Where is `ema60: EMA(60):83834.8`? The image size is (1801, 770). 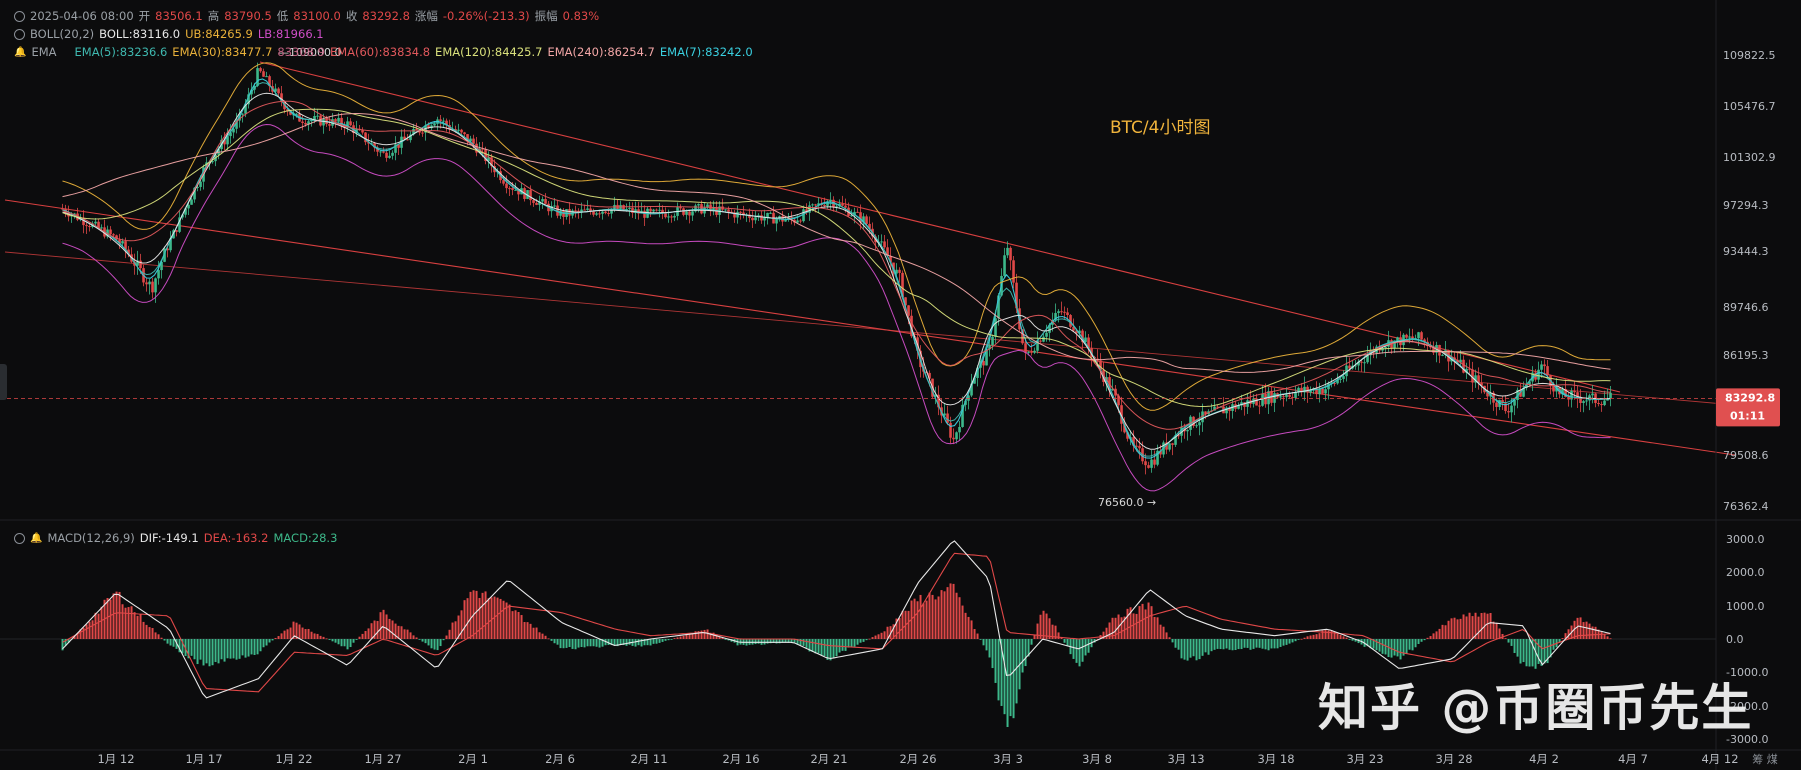 ema60: EMA(60):83834.8 is located at coordinates (380, 52).